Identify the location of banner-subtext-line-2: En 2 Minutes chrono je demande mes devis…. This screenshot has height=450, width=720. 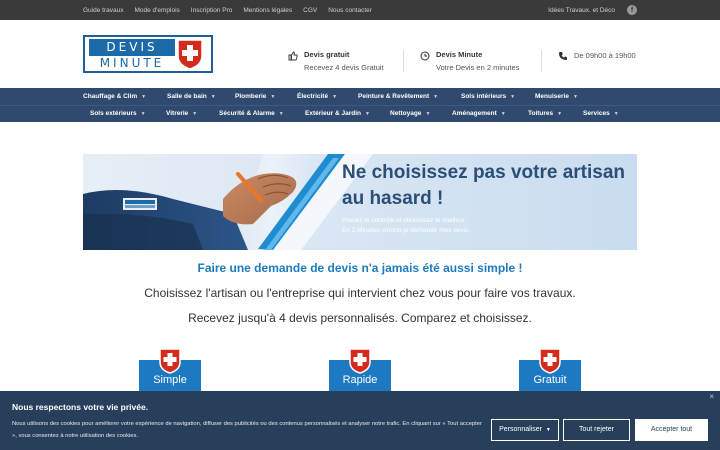
(406, 230).